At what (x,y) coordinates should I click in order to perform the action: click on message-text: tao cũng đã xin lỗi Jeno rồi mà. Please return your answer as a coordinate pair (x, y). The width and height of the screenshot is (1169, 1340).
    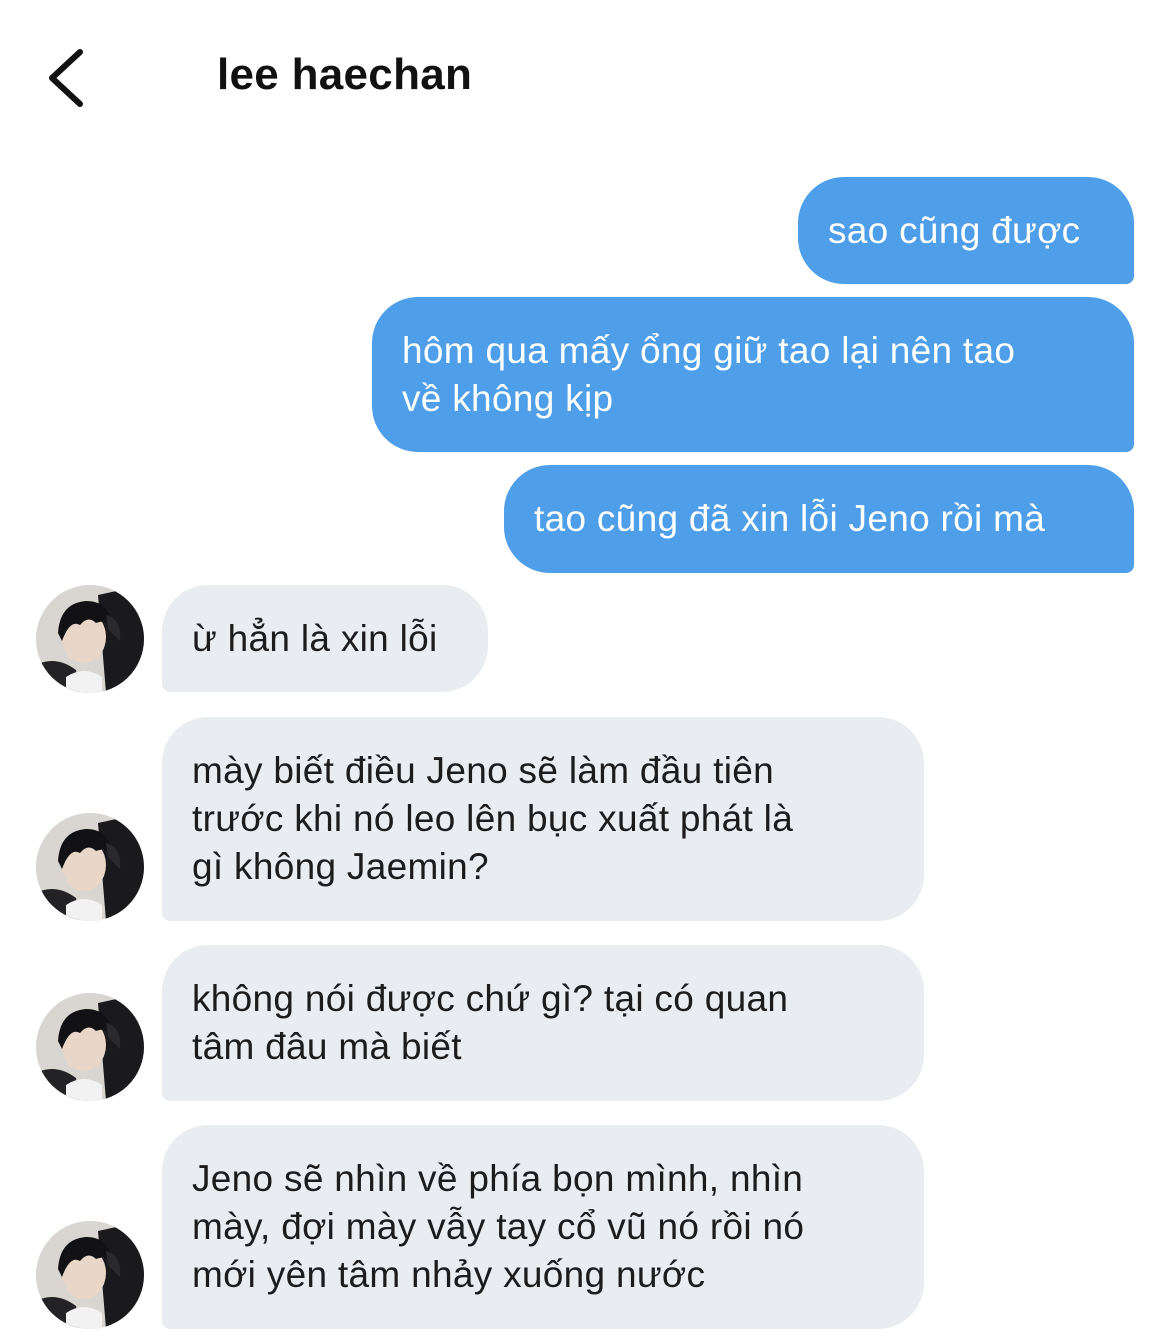
    Looking at the image, I should click on (790, 518).